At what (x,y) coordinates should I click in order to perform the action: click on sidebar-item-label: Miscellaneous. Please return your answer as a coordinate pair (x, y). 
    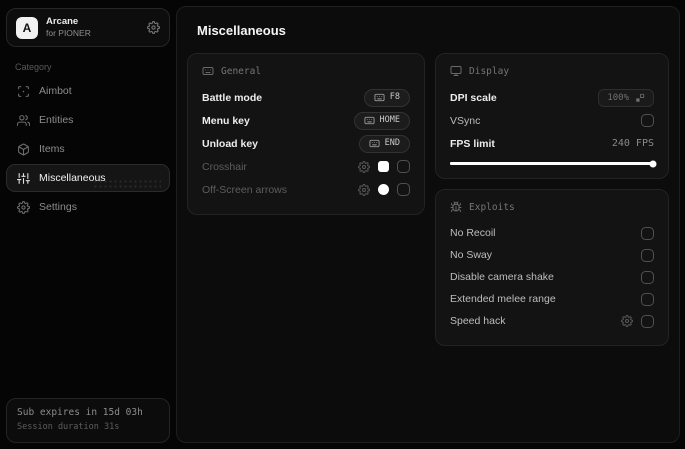
    Looking at the image, I should click on (72, 178).